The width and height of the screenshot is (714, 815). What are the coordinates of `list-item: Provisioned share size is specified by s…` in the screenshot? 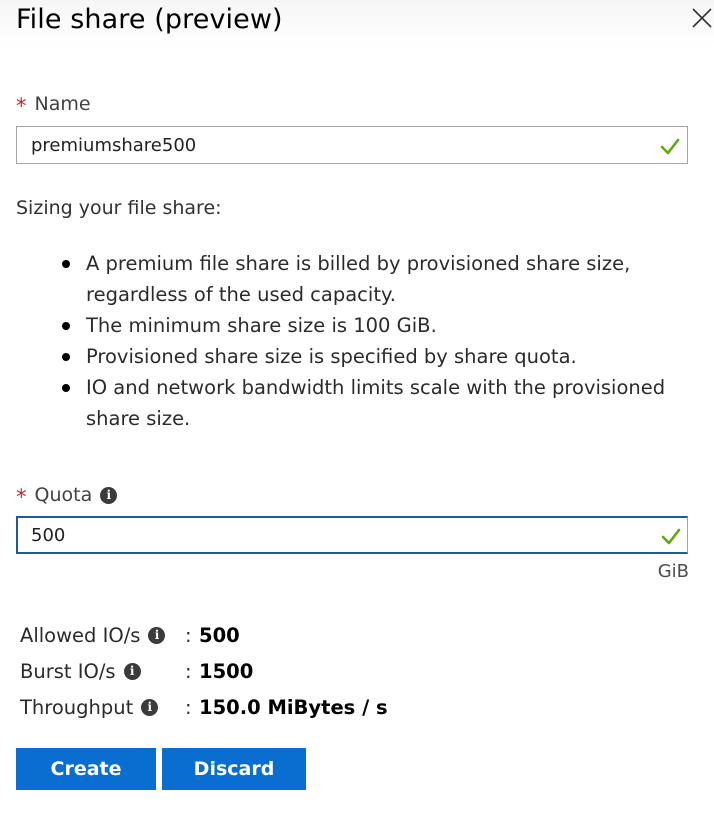 It's located at (374, 356).